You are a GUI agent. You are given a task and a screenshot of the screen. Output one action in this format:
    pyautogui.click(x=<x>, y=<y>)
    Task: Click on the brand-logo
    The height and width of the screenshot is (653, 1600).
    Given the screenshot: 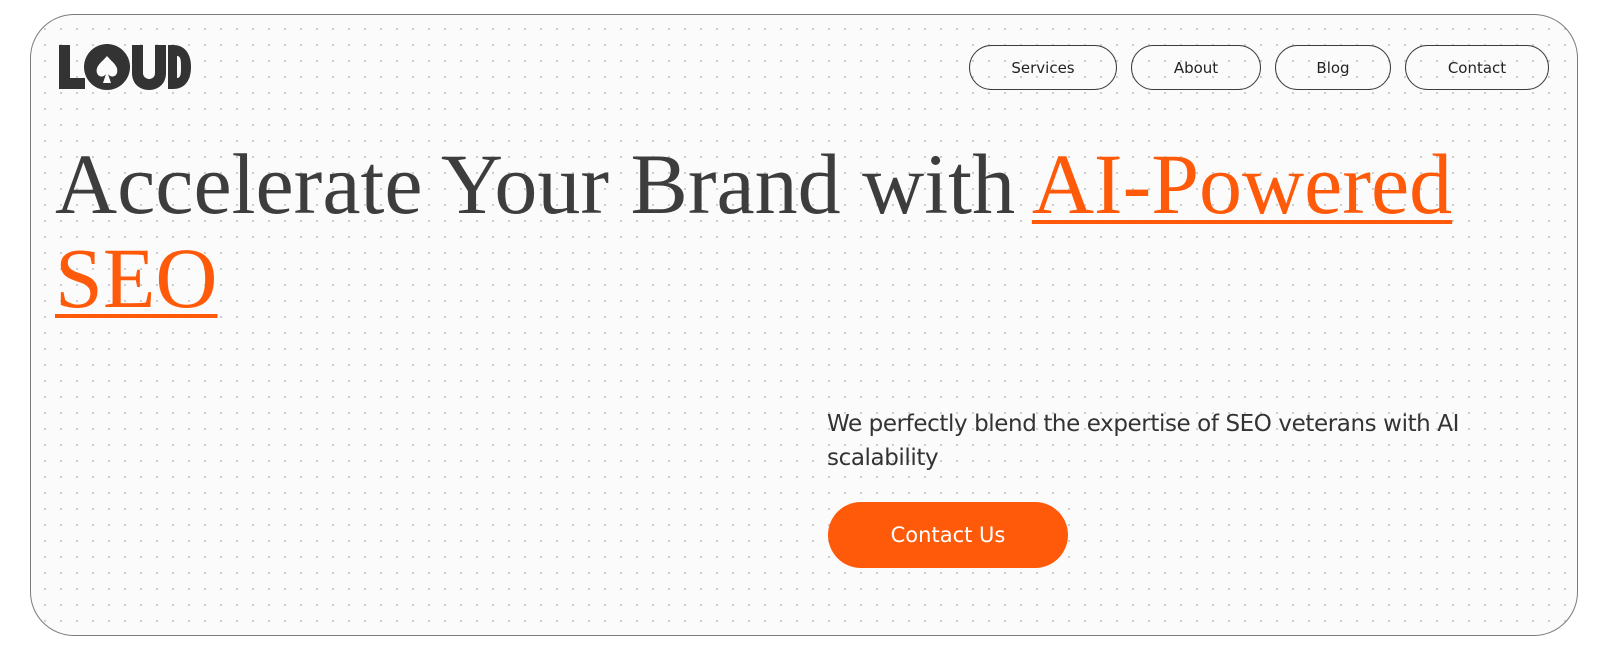 What is the action you would take?
    pyautogui.click(x=125, y=67)
    